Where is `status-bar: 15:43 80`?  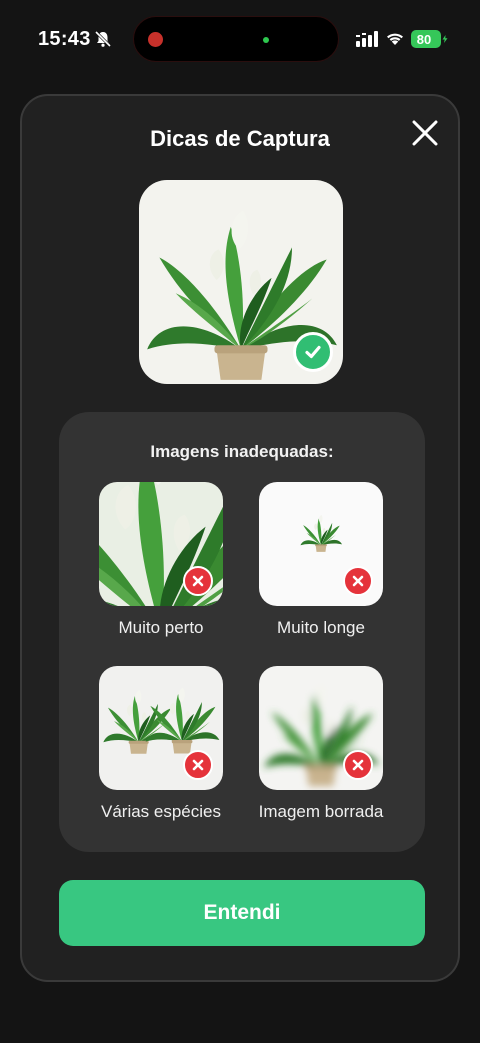
status-bar: 15:43 80 is located at coordinates (240, 39).